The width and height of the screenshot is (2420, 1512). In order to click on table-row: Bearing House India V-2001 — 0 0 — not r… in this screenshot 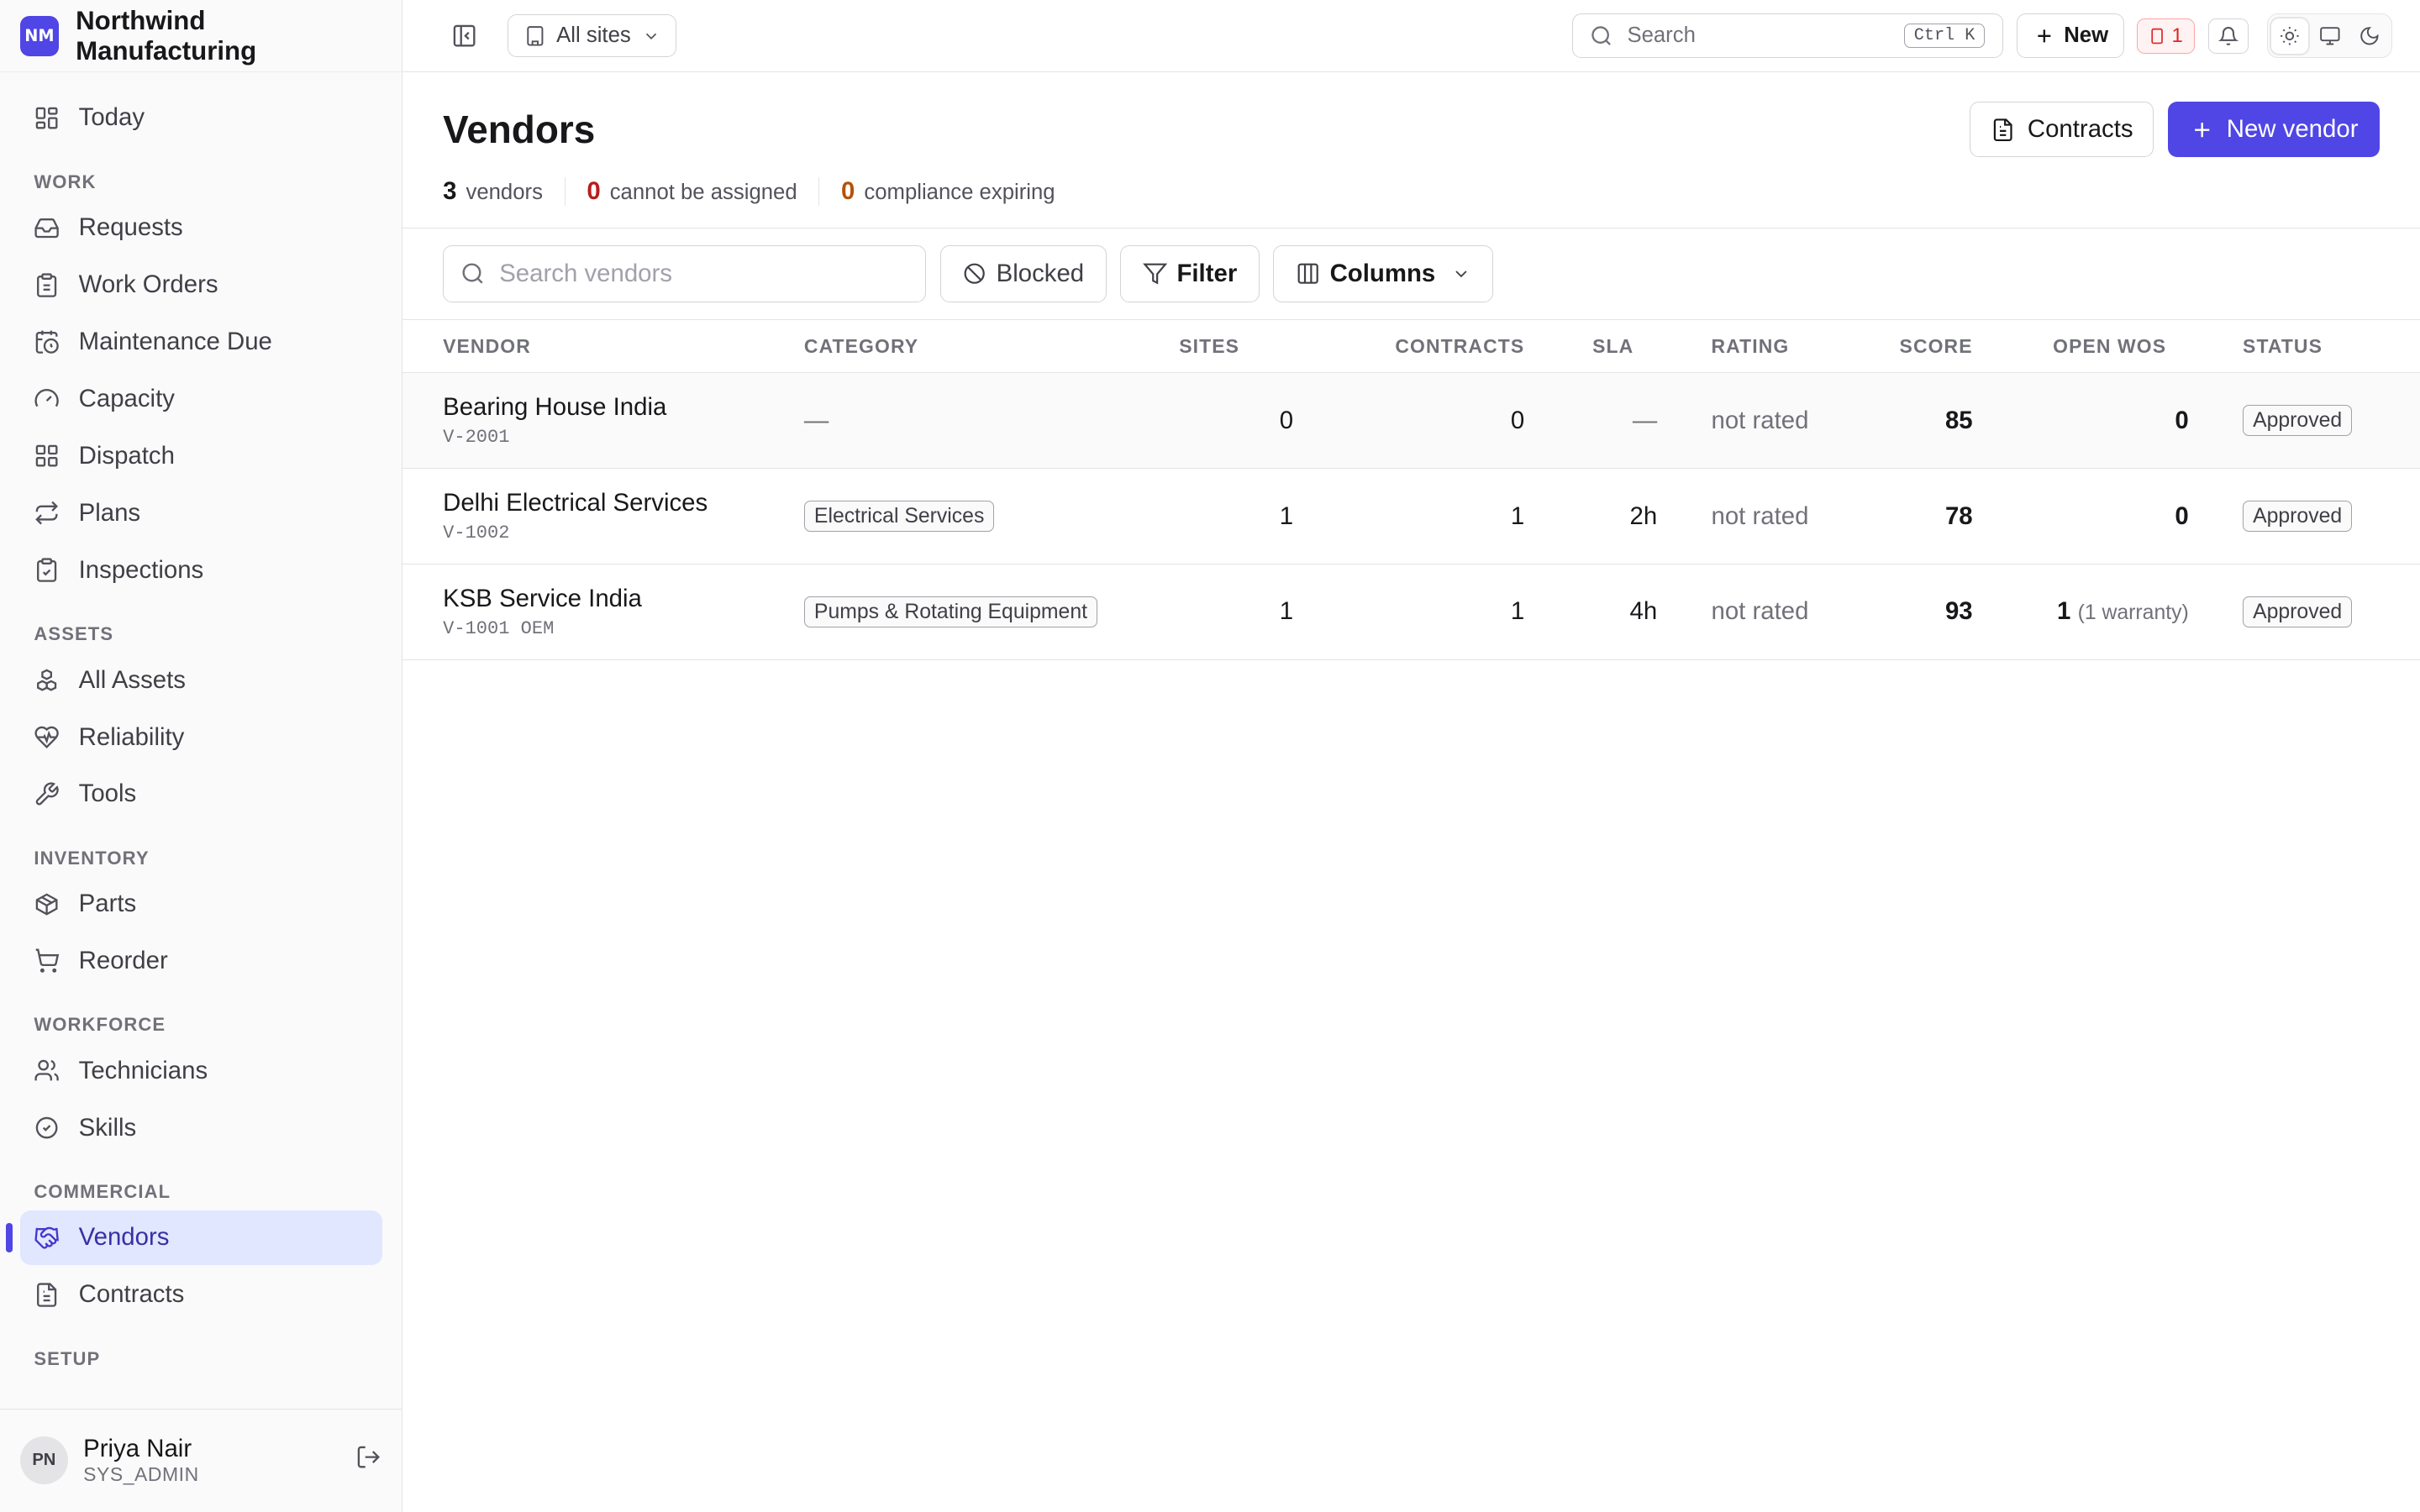, I will do `click(1411, 421)`.